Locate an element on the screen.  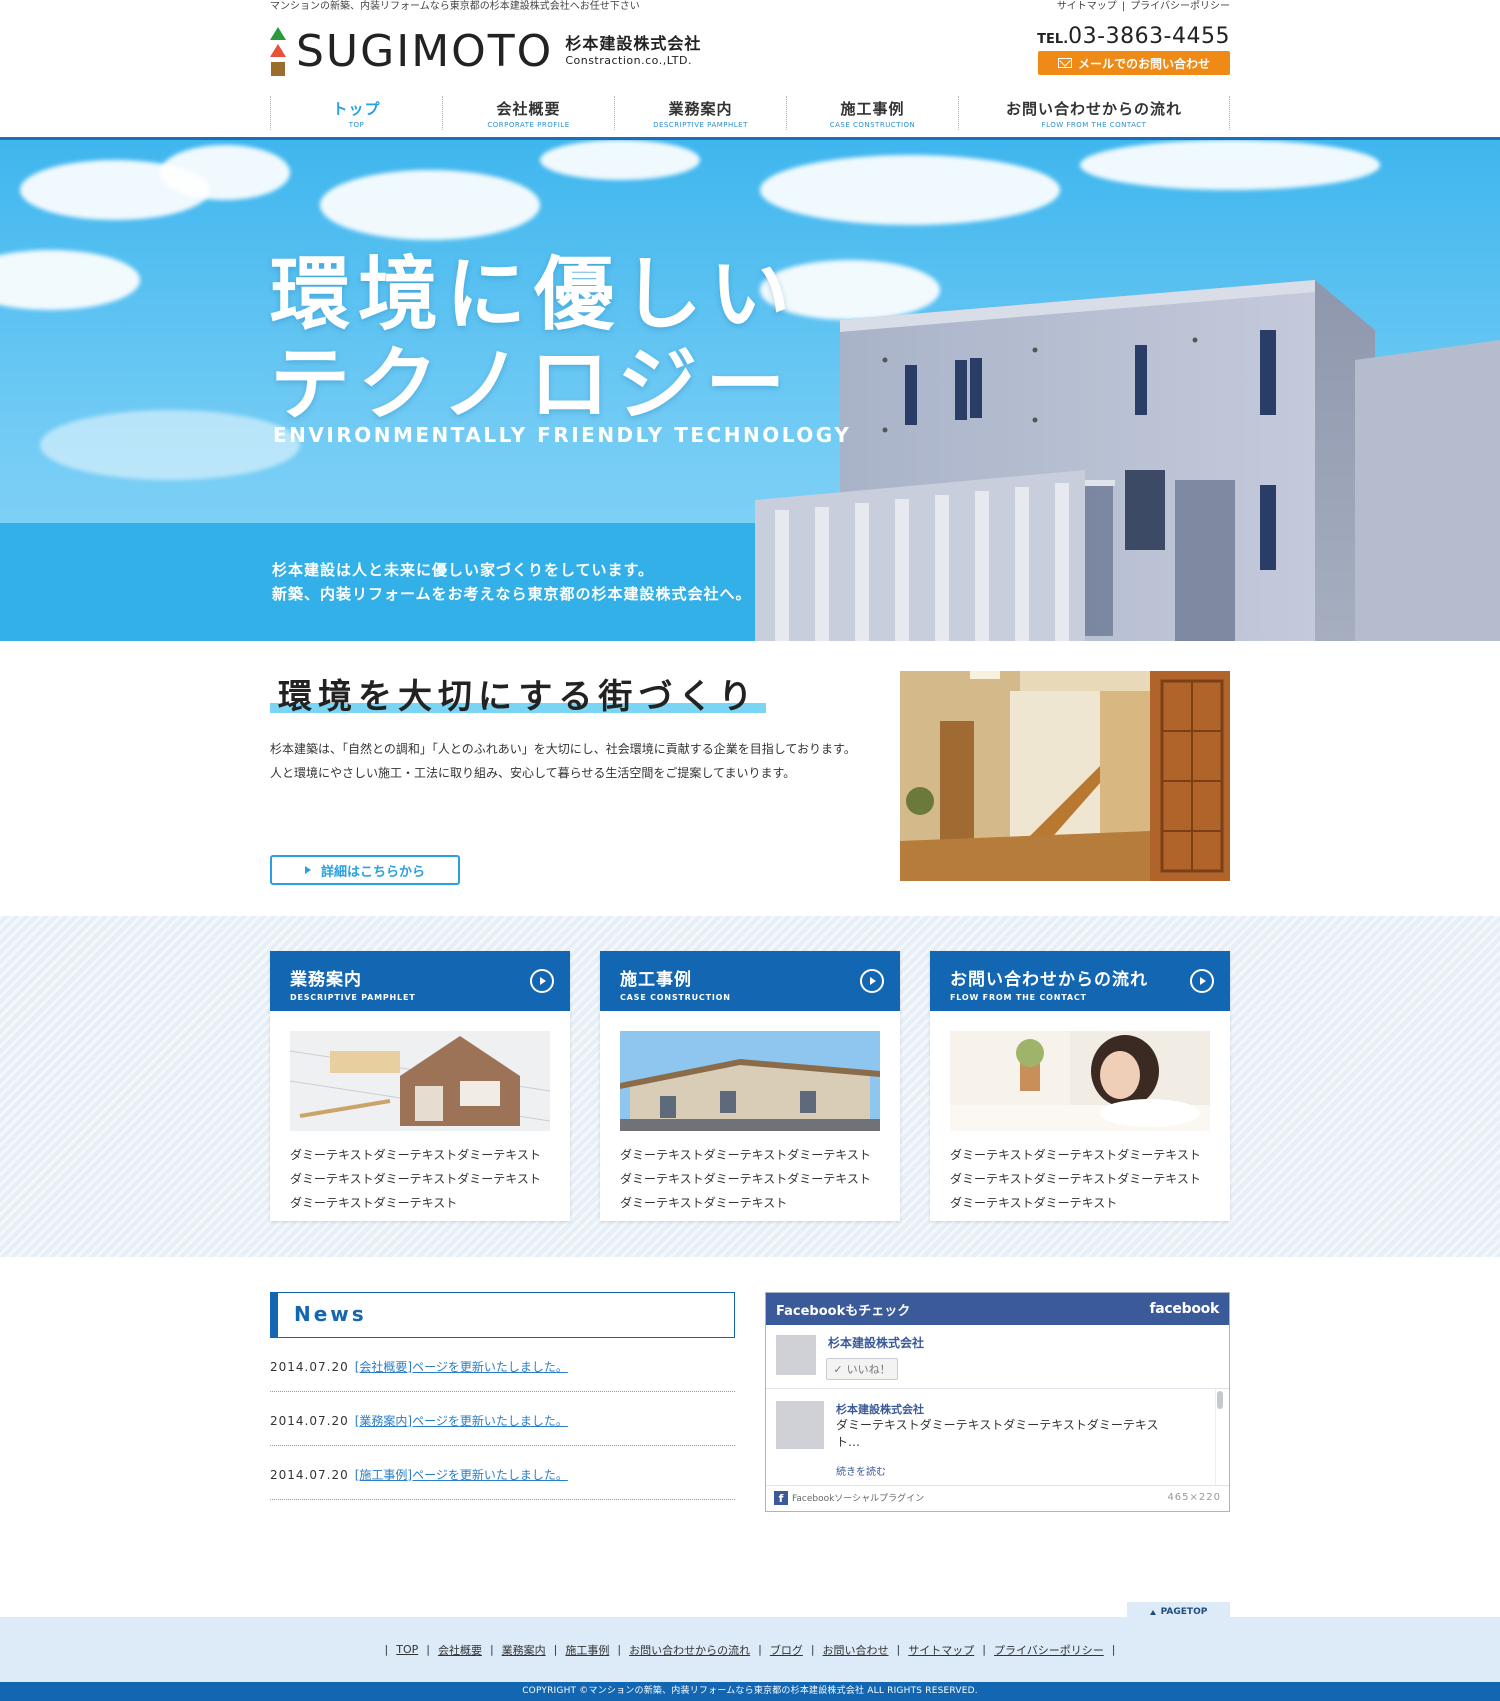
nav-sublabel: FLOW FROM THE CONTACT is located at coordinates (1094, 125).